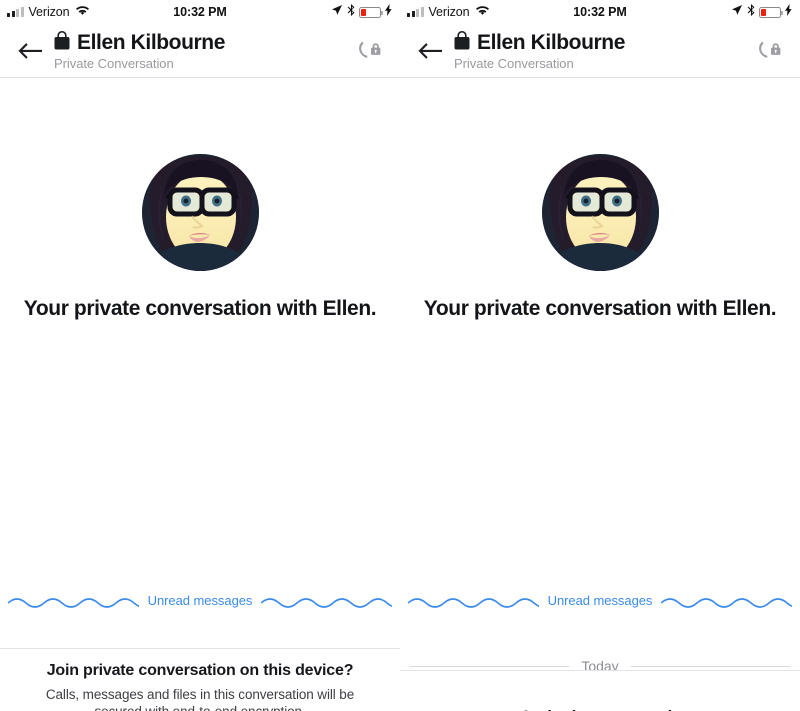  Describe the element at coordinates (600, 709) in the screenshot. I see `invitation-accepted-title: Invitation accepted.` at that location.